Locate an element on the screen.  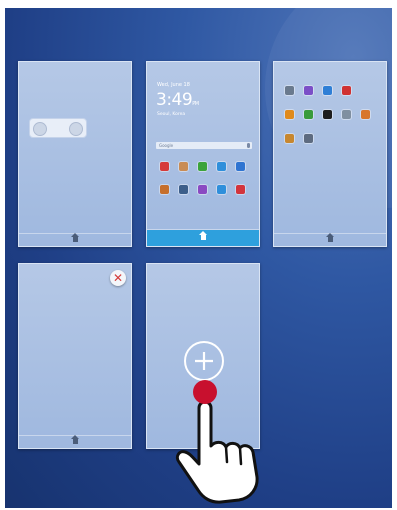
plus-icon is located at coordinates (204, 361).